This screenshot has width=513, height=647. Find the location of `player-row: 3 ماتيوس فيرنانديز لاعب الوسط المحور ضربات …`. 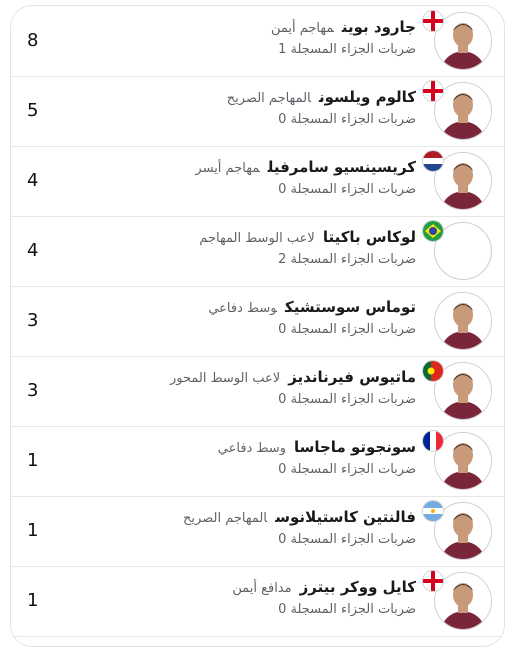

player-row: 3 ماتيوس فيرنانديز لاعب الوسط المحور ضربات … is located at coordinates (257, 391).